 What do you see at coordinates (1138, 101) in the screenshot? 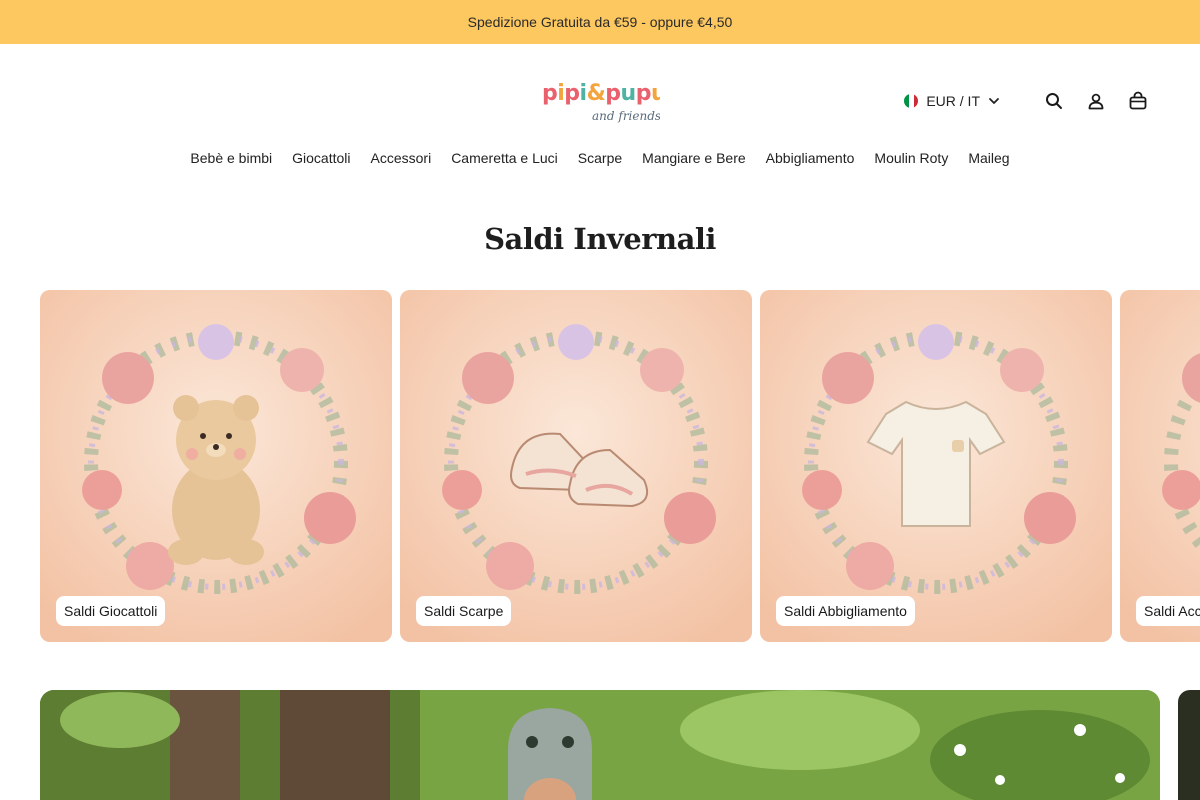
I see `cart-icon` at bounding box center [1138, 101].